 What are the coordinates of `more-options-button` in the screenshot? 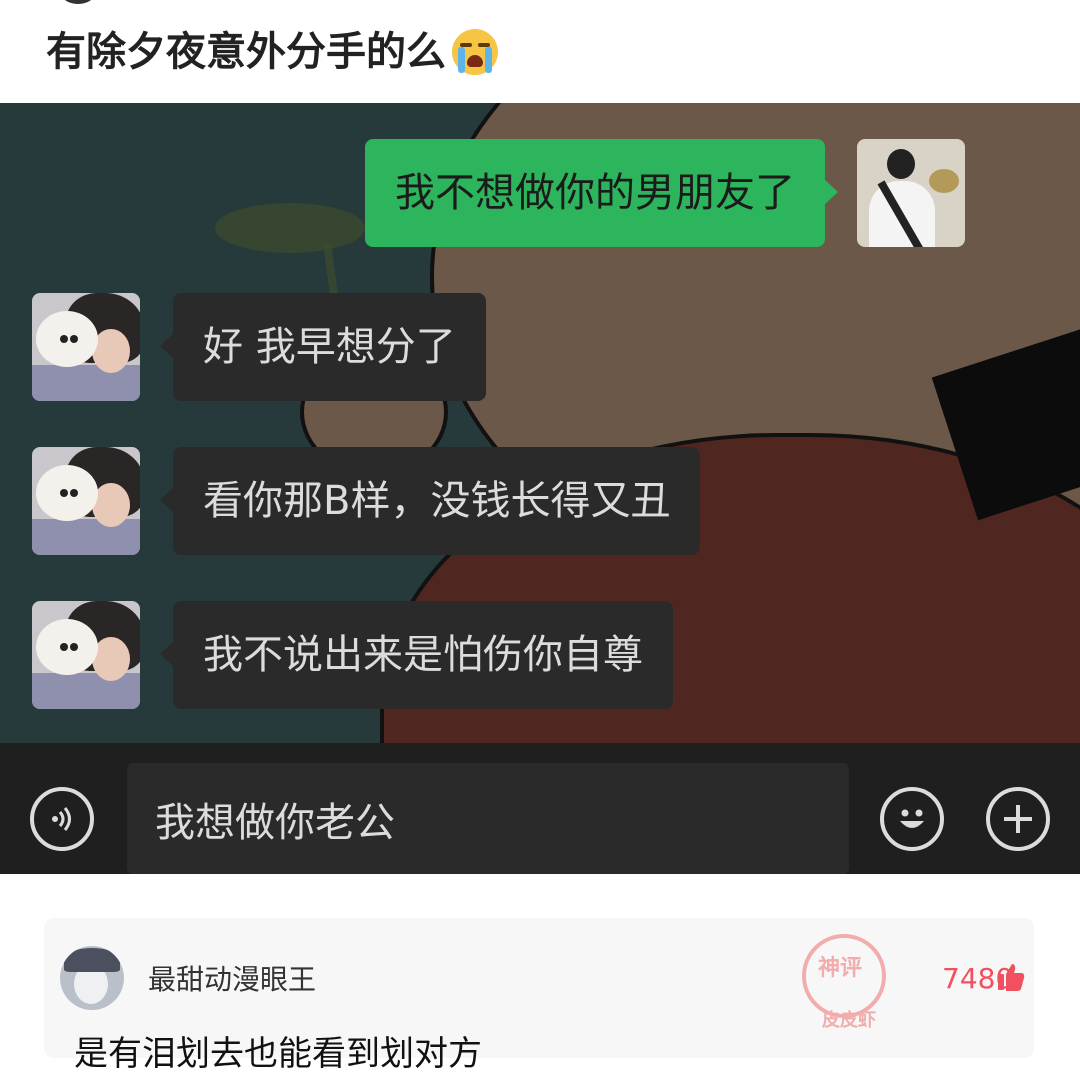 It's located at (1018, 819).